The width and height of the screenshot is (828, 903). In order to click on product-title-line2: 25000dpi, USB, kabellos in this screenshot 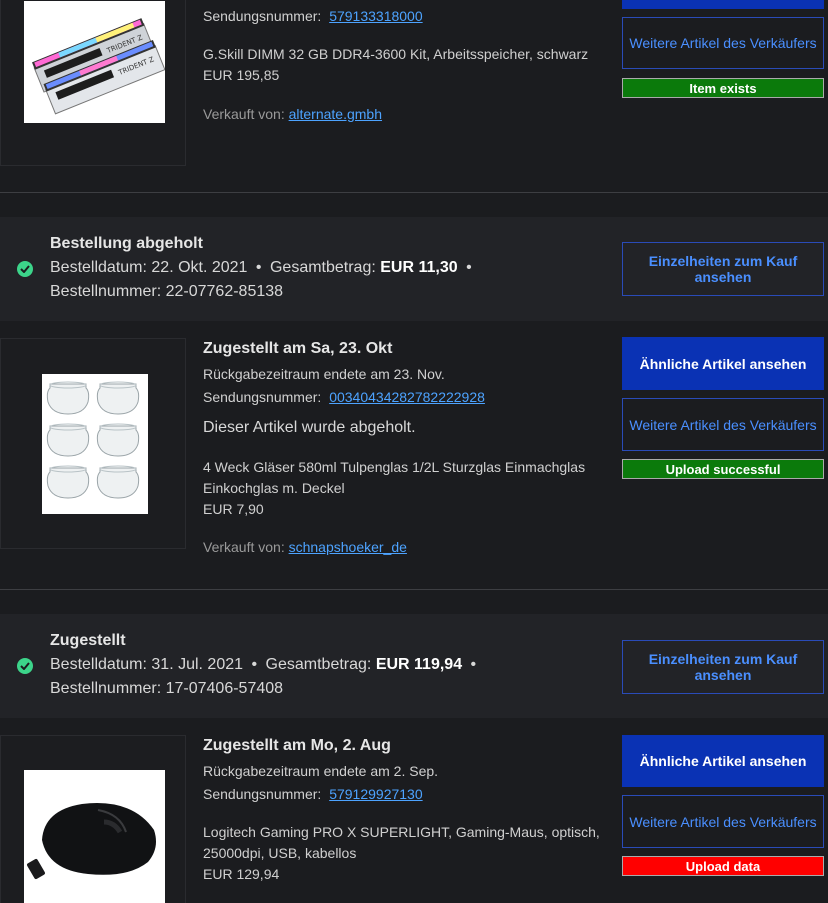, I will do `click(279, 853)`.